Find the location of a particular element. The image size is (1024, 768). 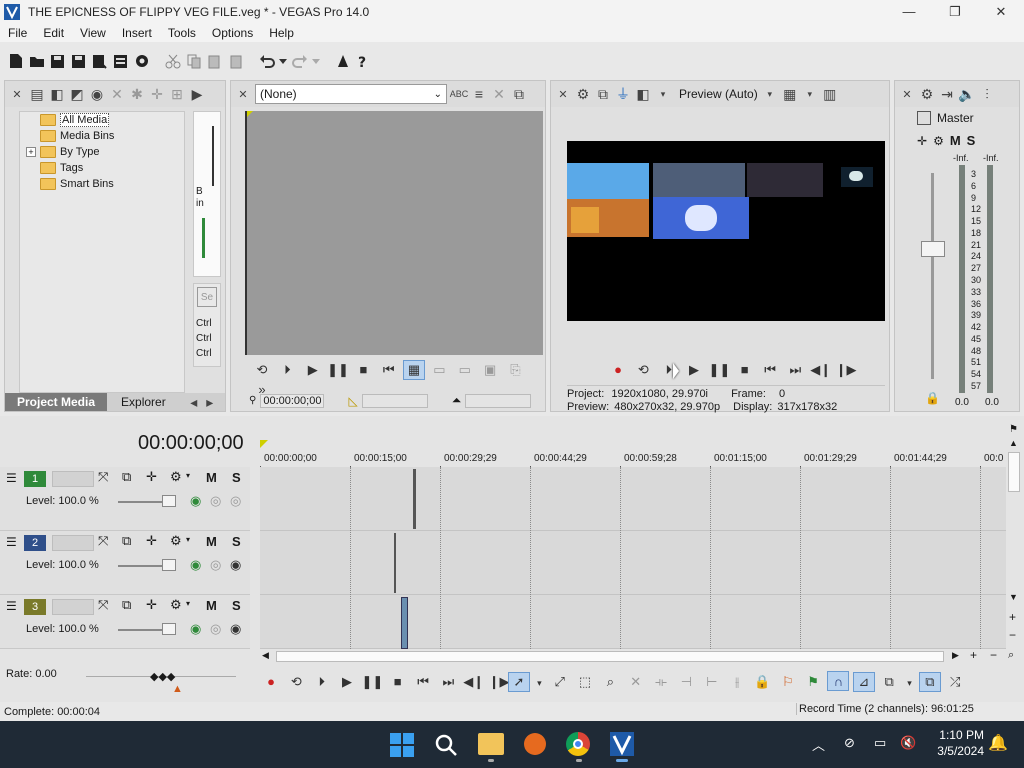

menu-edit: Edit is located at coordinates (53, 33).